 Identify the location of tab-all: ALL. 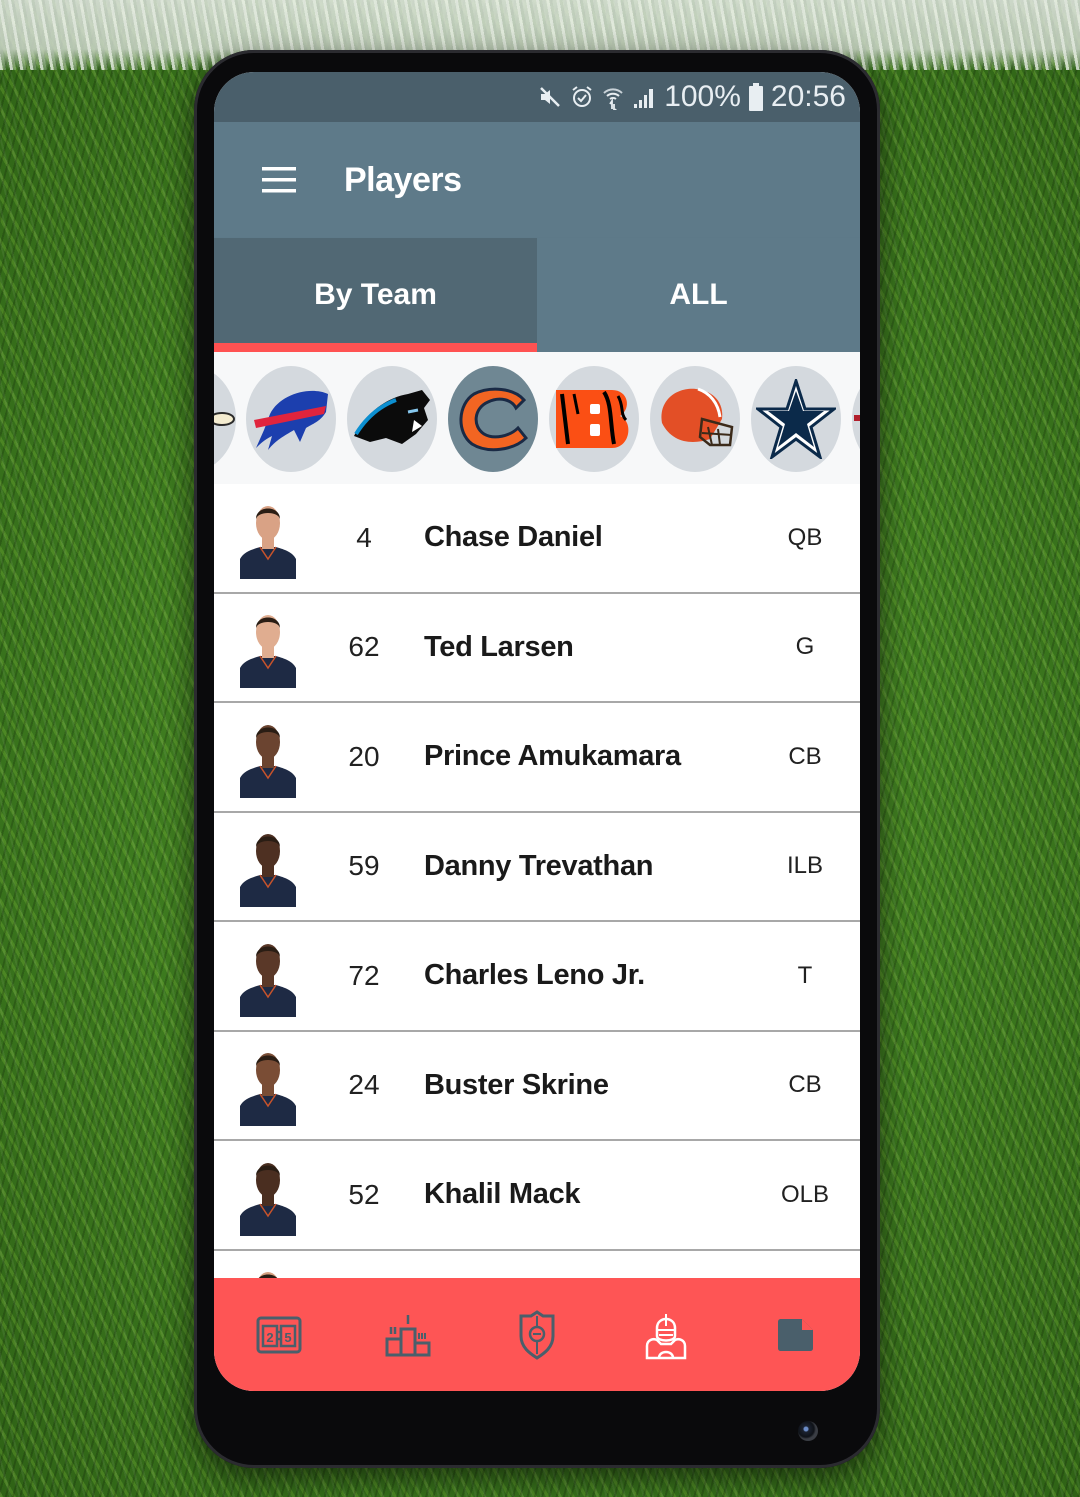
(698, 295).